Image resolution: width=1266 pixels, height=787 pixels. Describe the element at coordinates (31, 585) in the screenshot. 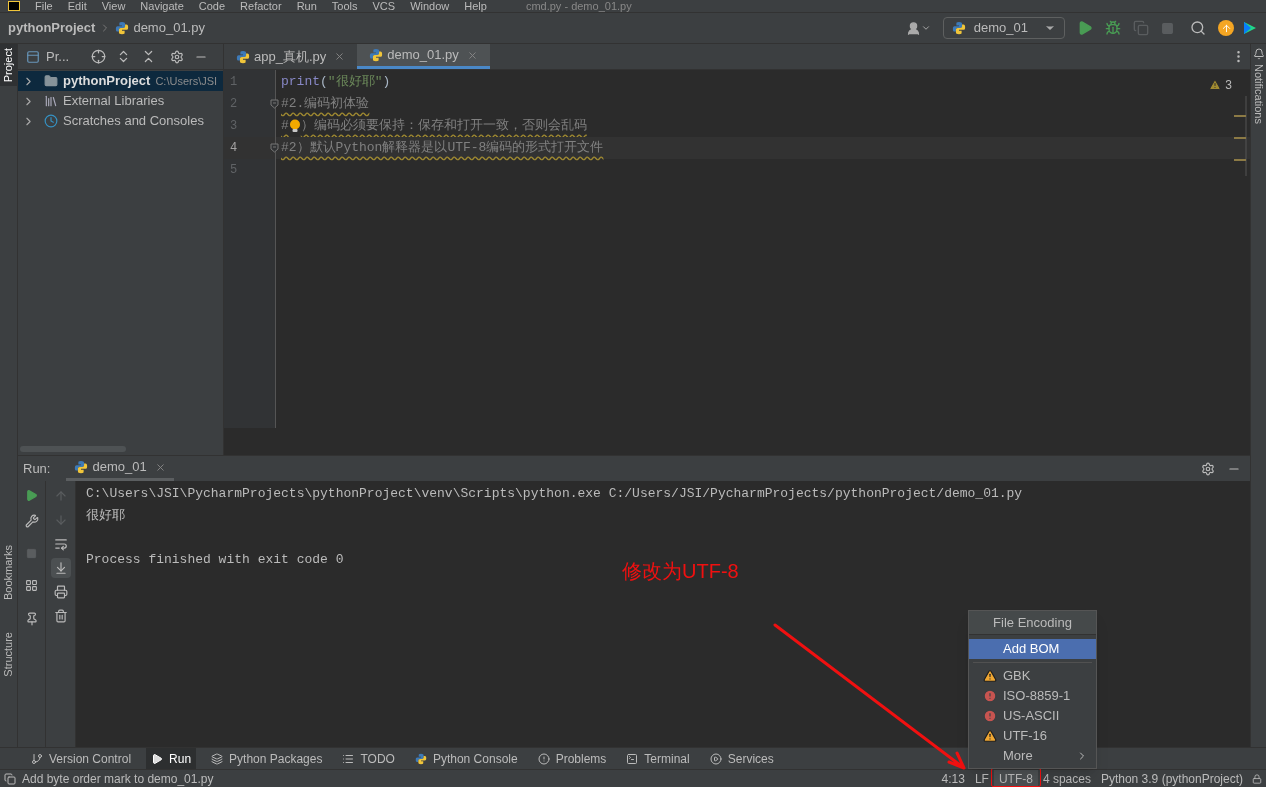

I see `layout-icon` at that location.